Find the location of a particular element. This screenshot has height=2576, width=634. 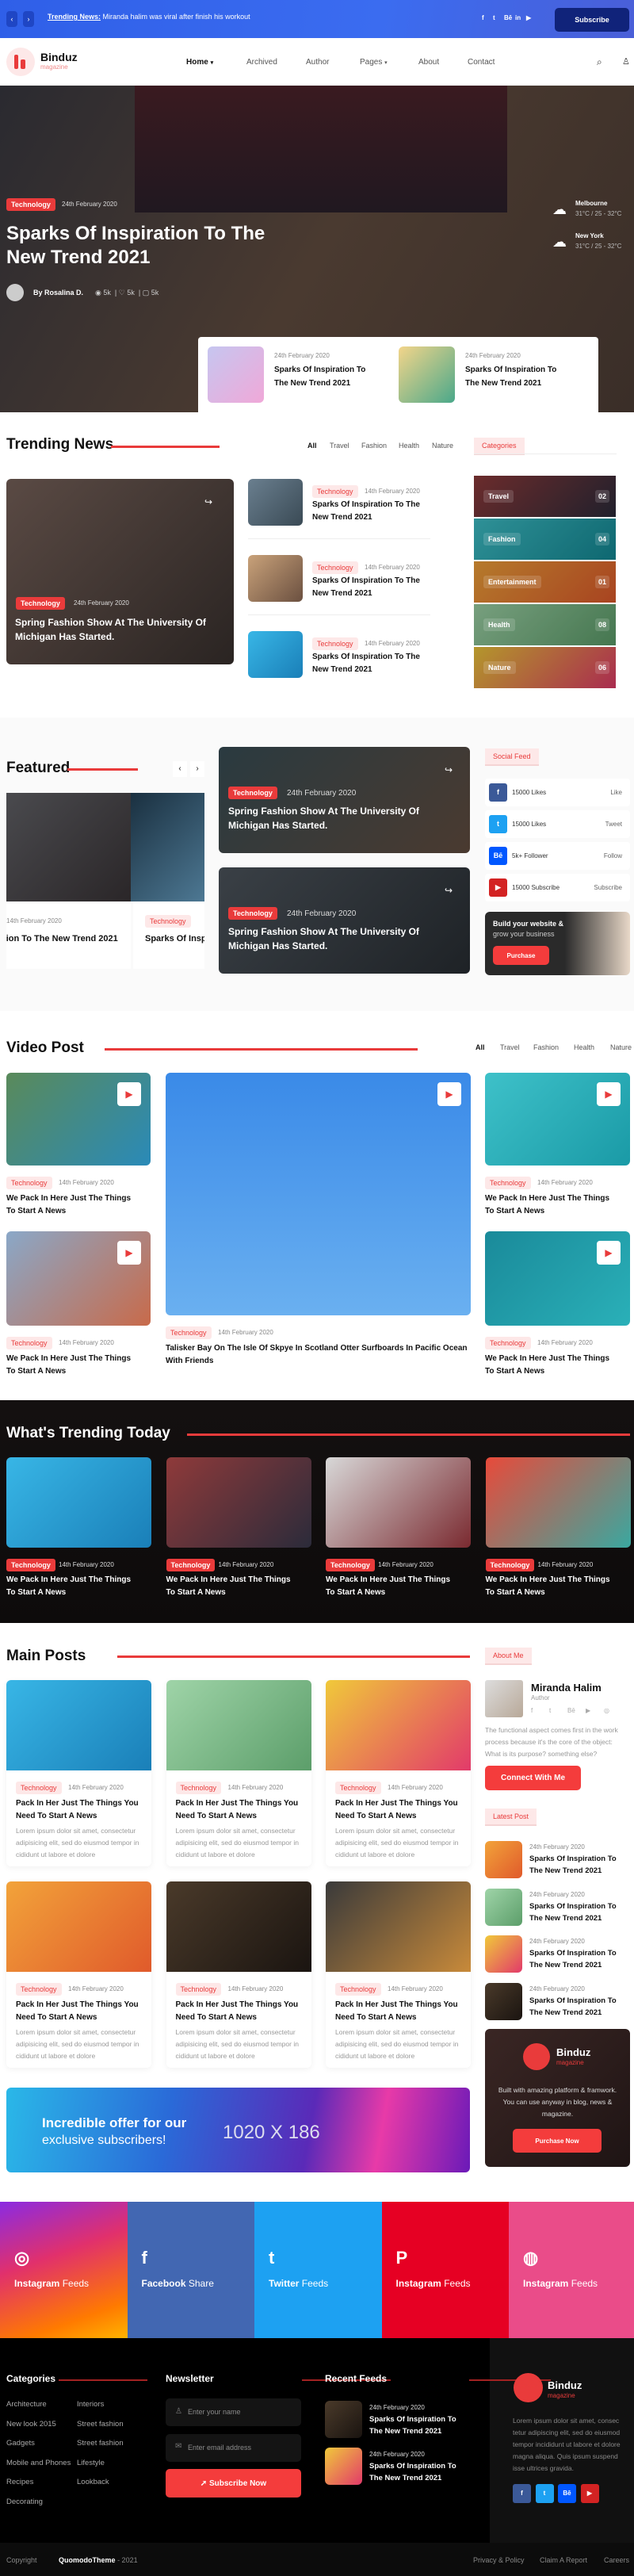

share-icon: ↪ is located at coordinates (208, 501).